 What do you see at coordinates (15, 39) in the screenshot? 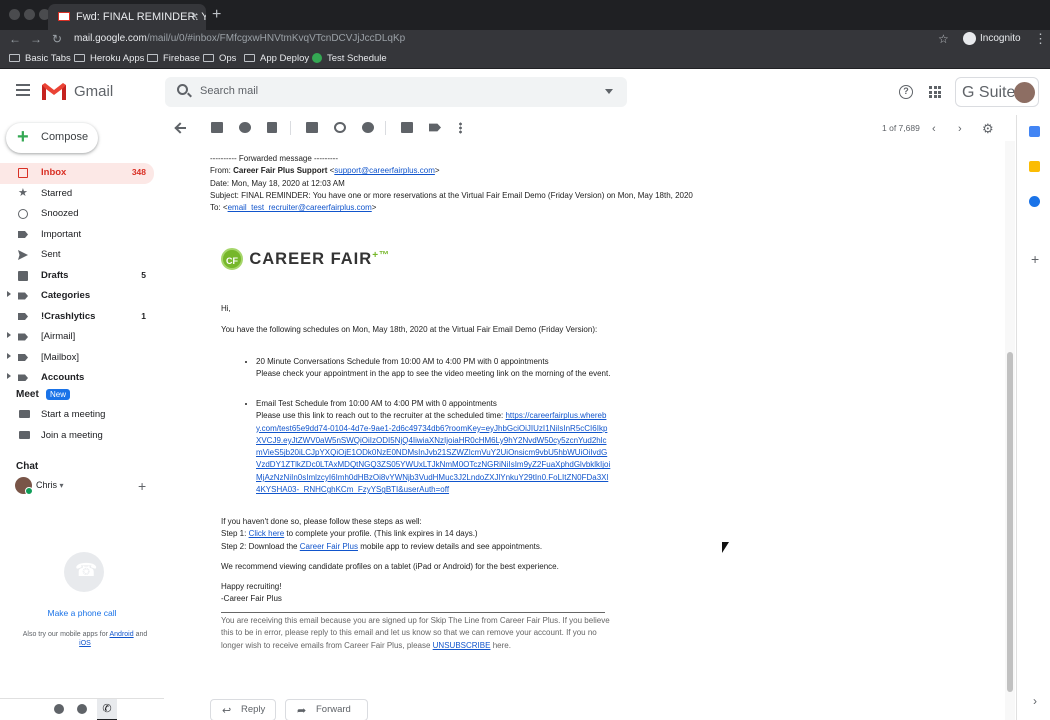
I see `back-arrow-icon: ←` at bounding box center [15, 39].